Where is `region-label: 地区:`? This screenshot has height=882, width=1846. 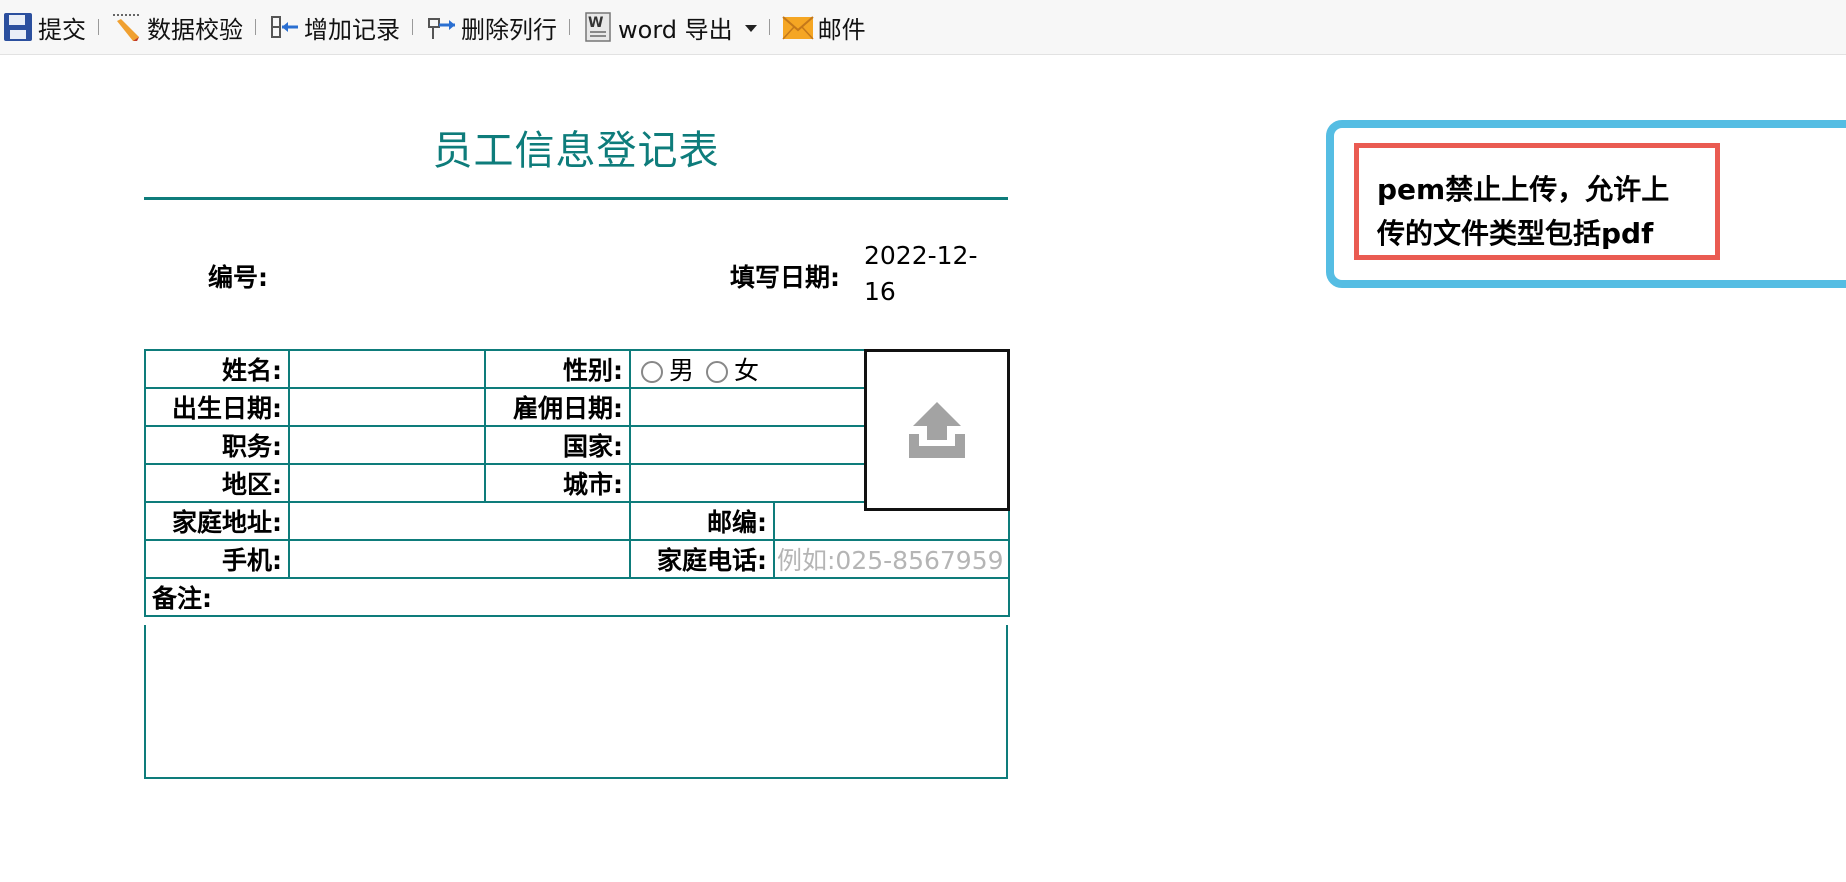
region-label: 地区: is located at coordinates (217, 483).